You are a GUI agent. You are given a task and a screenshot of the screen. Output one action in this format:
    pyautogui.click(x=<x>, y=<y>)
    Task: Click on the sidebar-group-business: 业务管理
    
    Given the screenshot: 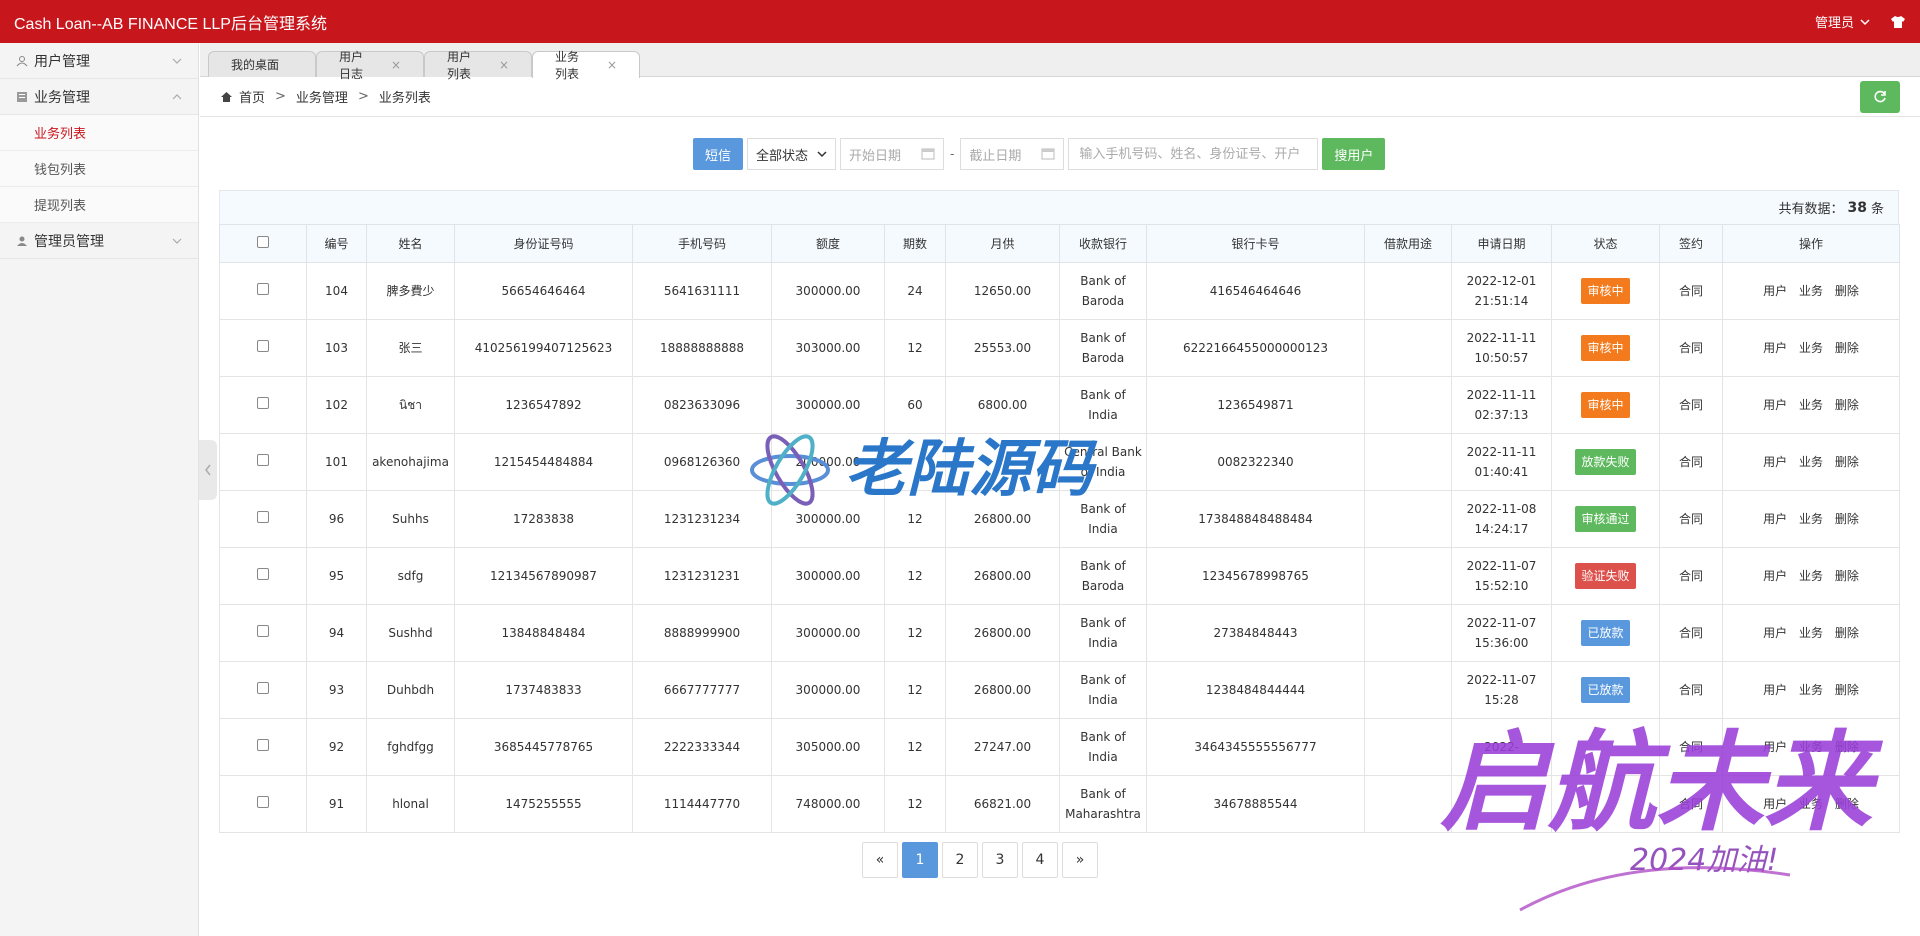 What is the action you would take?
    pyautogui.click(x=99, y=97)
    